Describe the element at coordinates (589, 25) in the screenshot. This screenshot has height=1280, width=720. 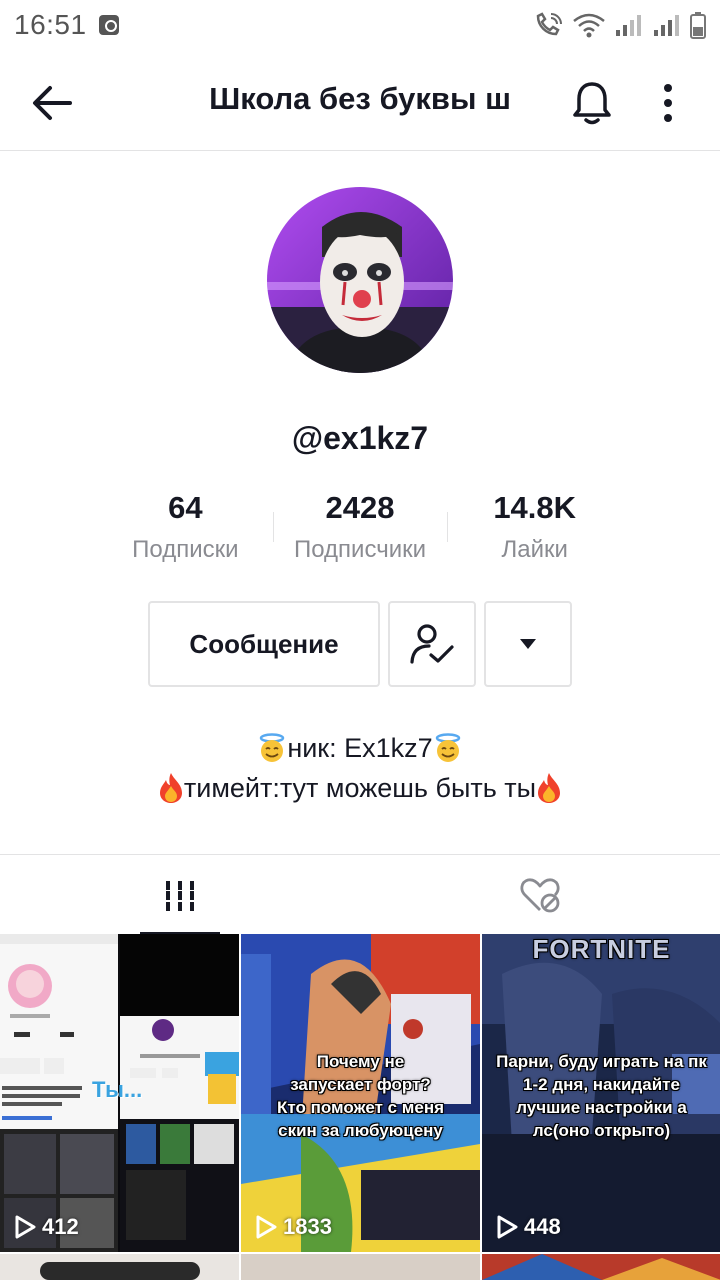
I see `wifi-icon` at that location.